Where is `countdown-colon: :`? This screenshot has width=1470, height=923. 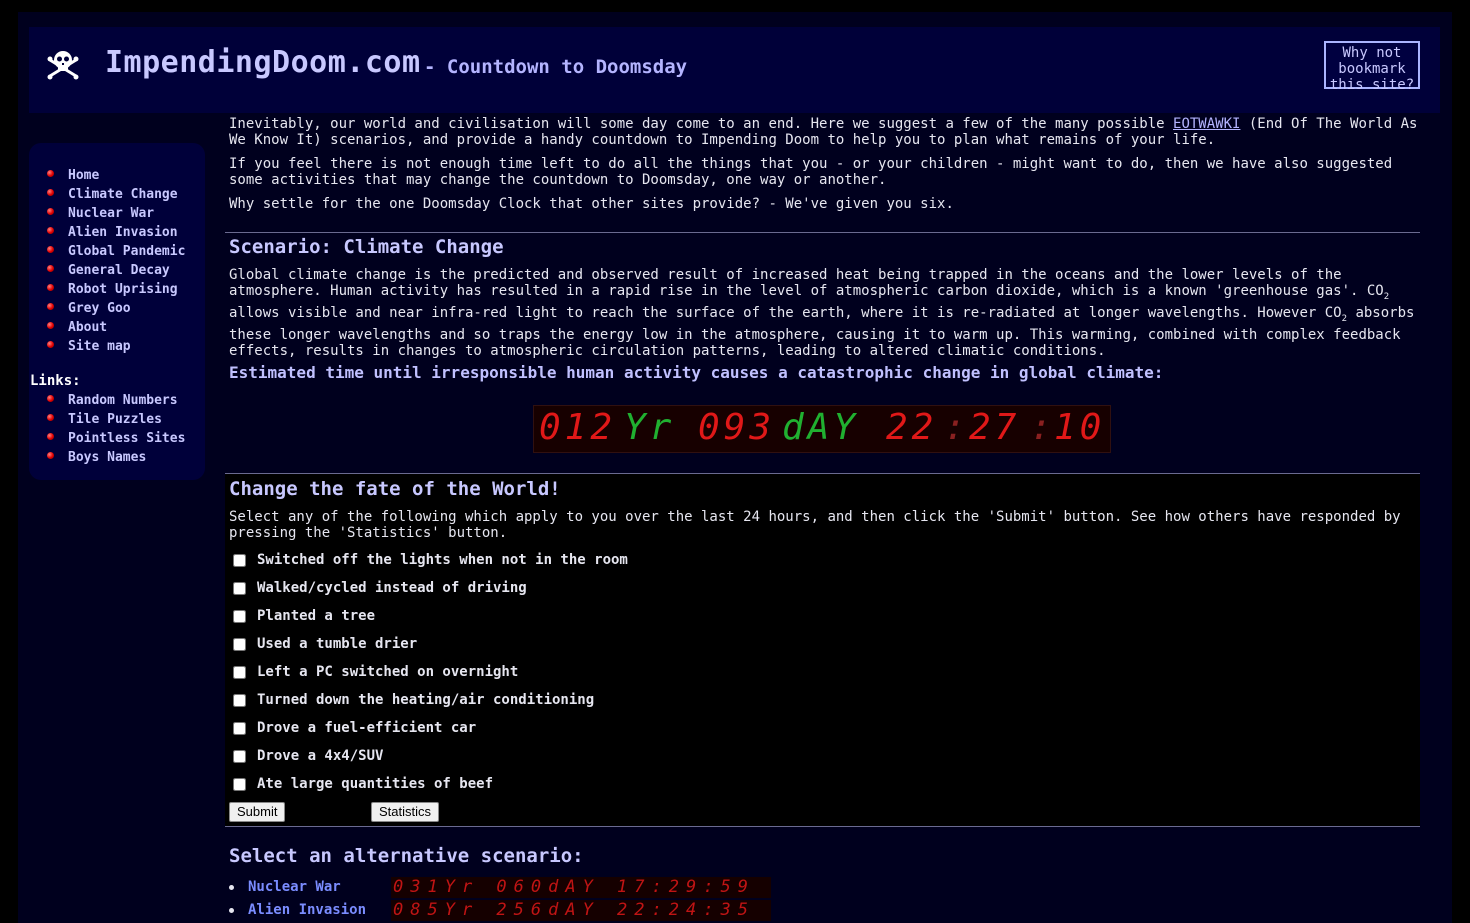 countdown-colon: : is located at coordinates (957, 427).